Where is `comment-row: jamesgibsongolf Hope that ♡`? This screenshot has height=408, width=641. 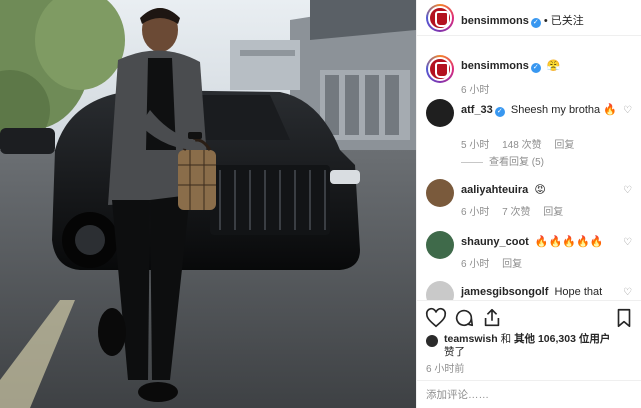 comment-row: jamesgibsongolf Hope that ♡ is located at coordinates (529, 290).